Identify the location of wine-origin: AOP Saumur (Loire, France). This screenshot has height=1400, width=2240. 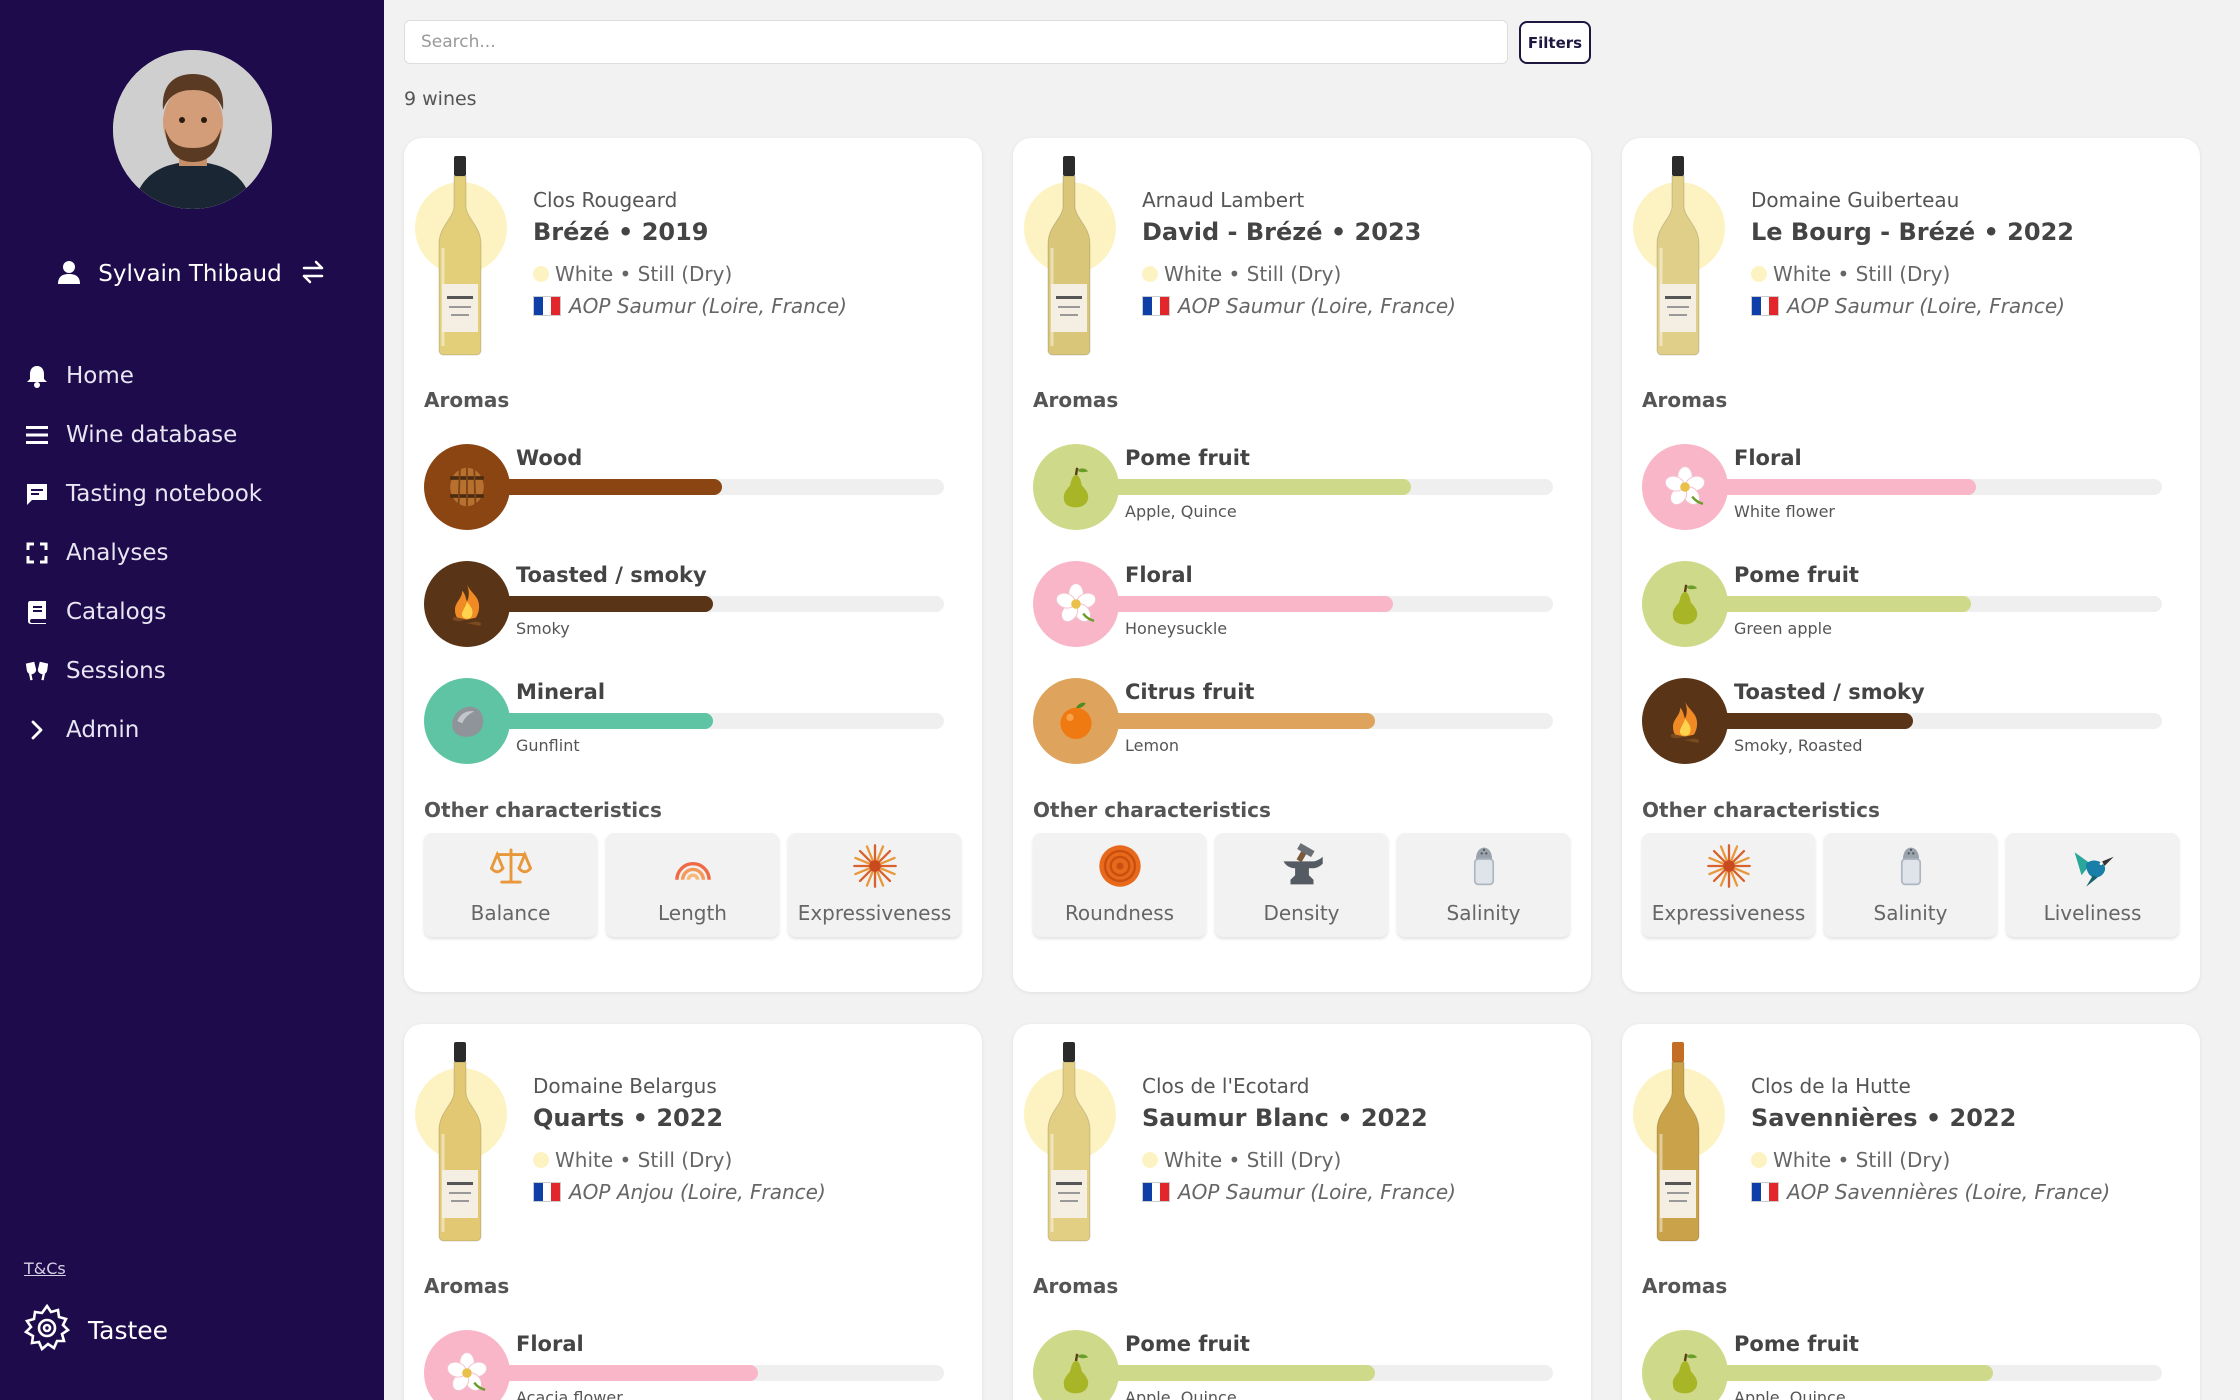
(690, 306).